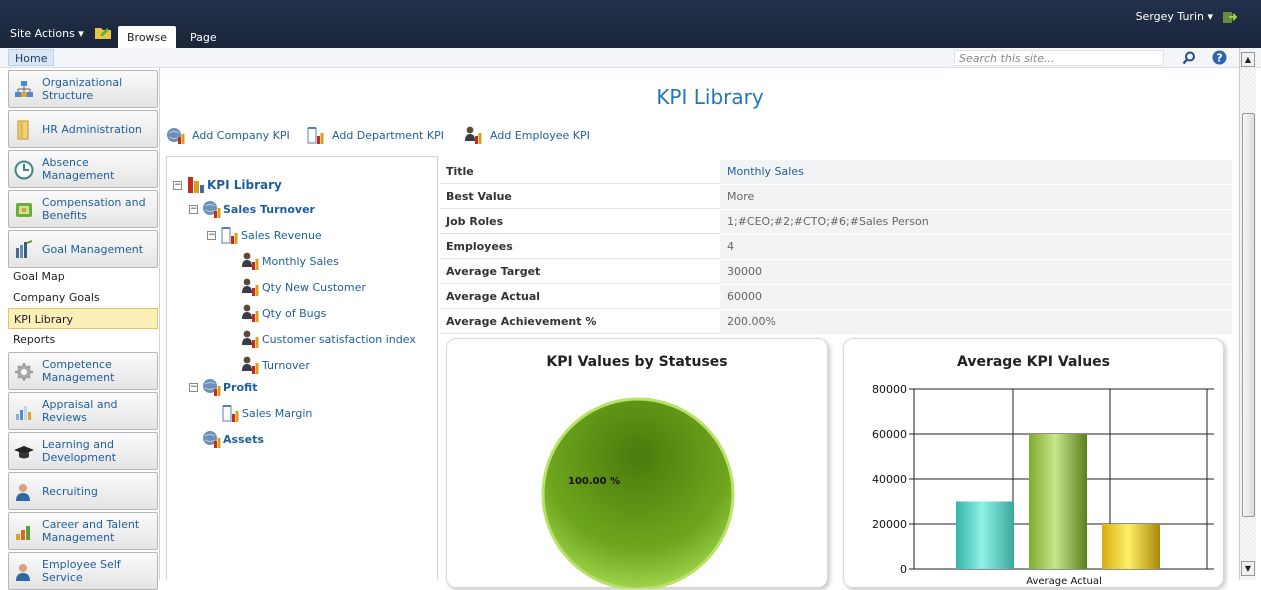  Describe the element at coordinates (1248, 568) in the screenshot. I see `scroll-down-arrow-icon: ▼` at that location.